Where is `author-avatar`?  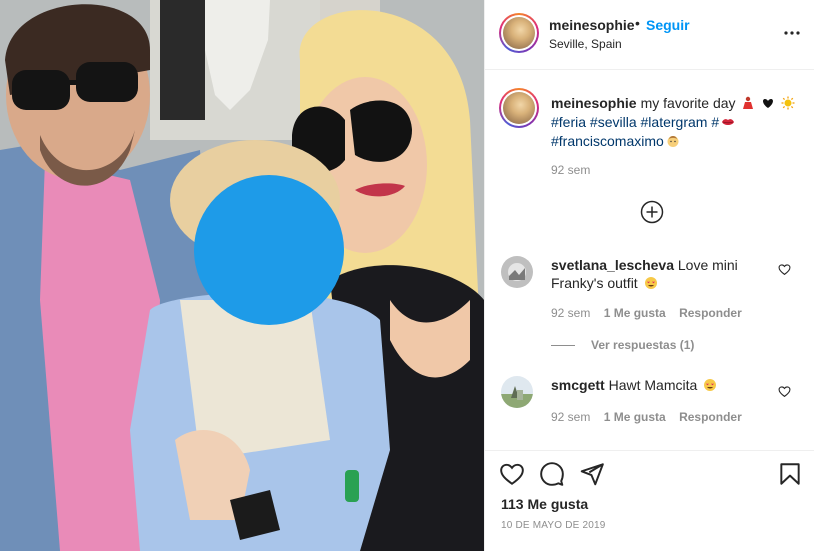
author-avatar is located at coordinates (519, 33).